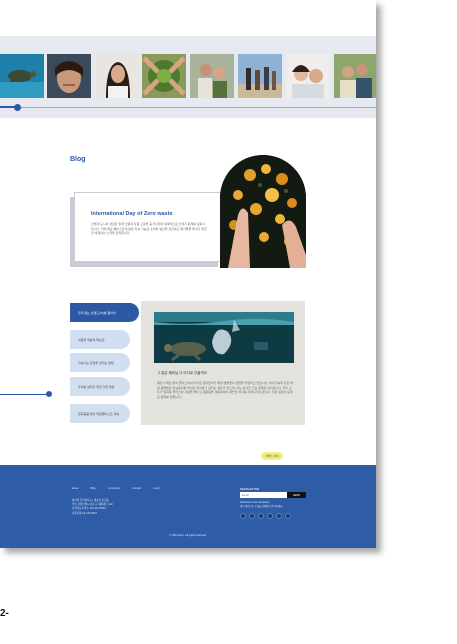  I want to click on newsletter-send-button: SEND, so click(296, 495).